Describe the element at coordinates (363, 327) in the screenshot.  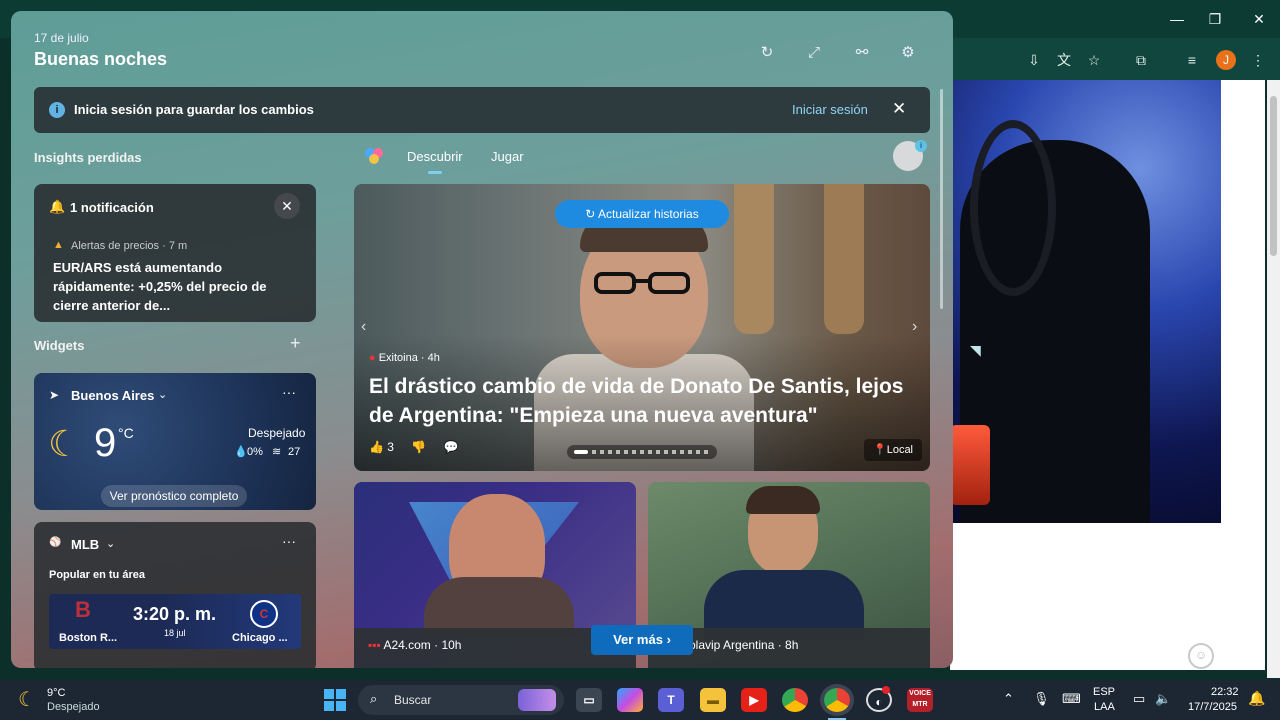
I see `prev-arrow-icon: ‹` at that location.